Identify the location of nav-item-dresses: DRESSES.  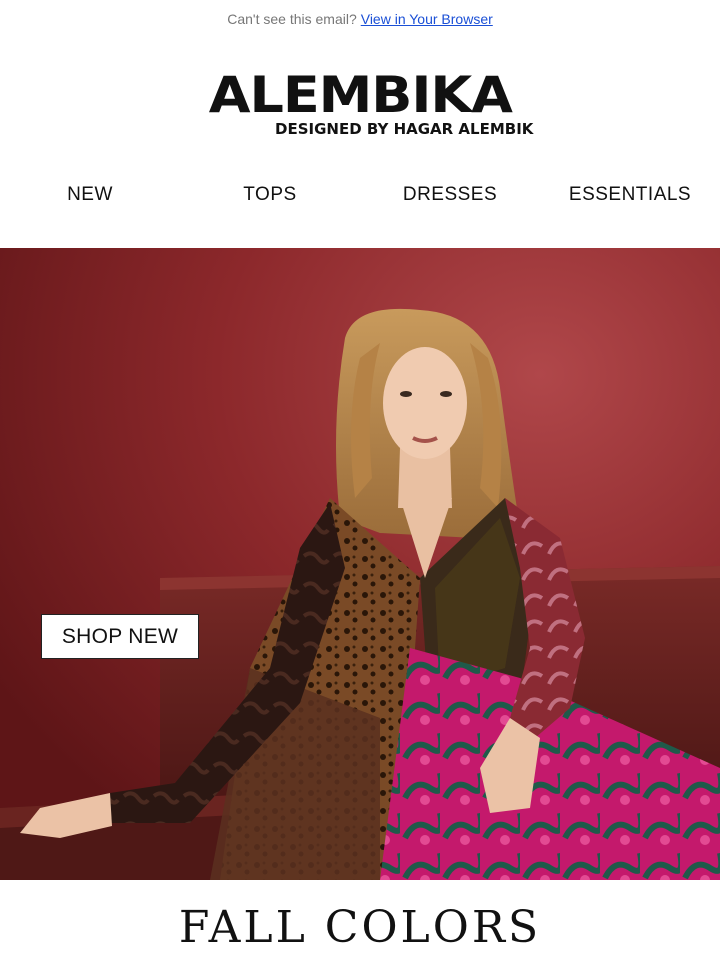
(450, 195).